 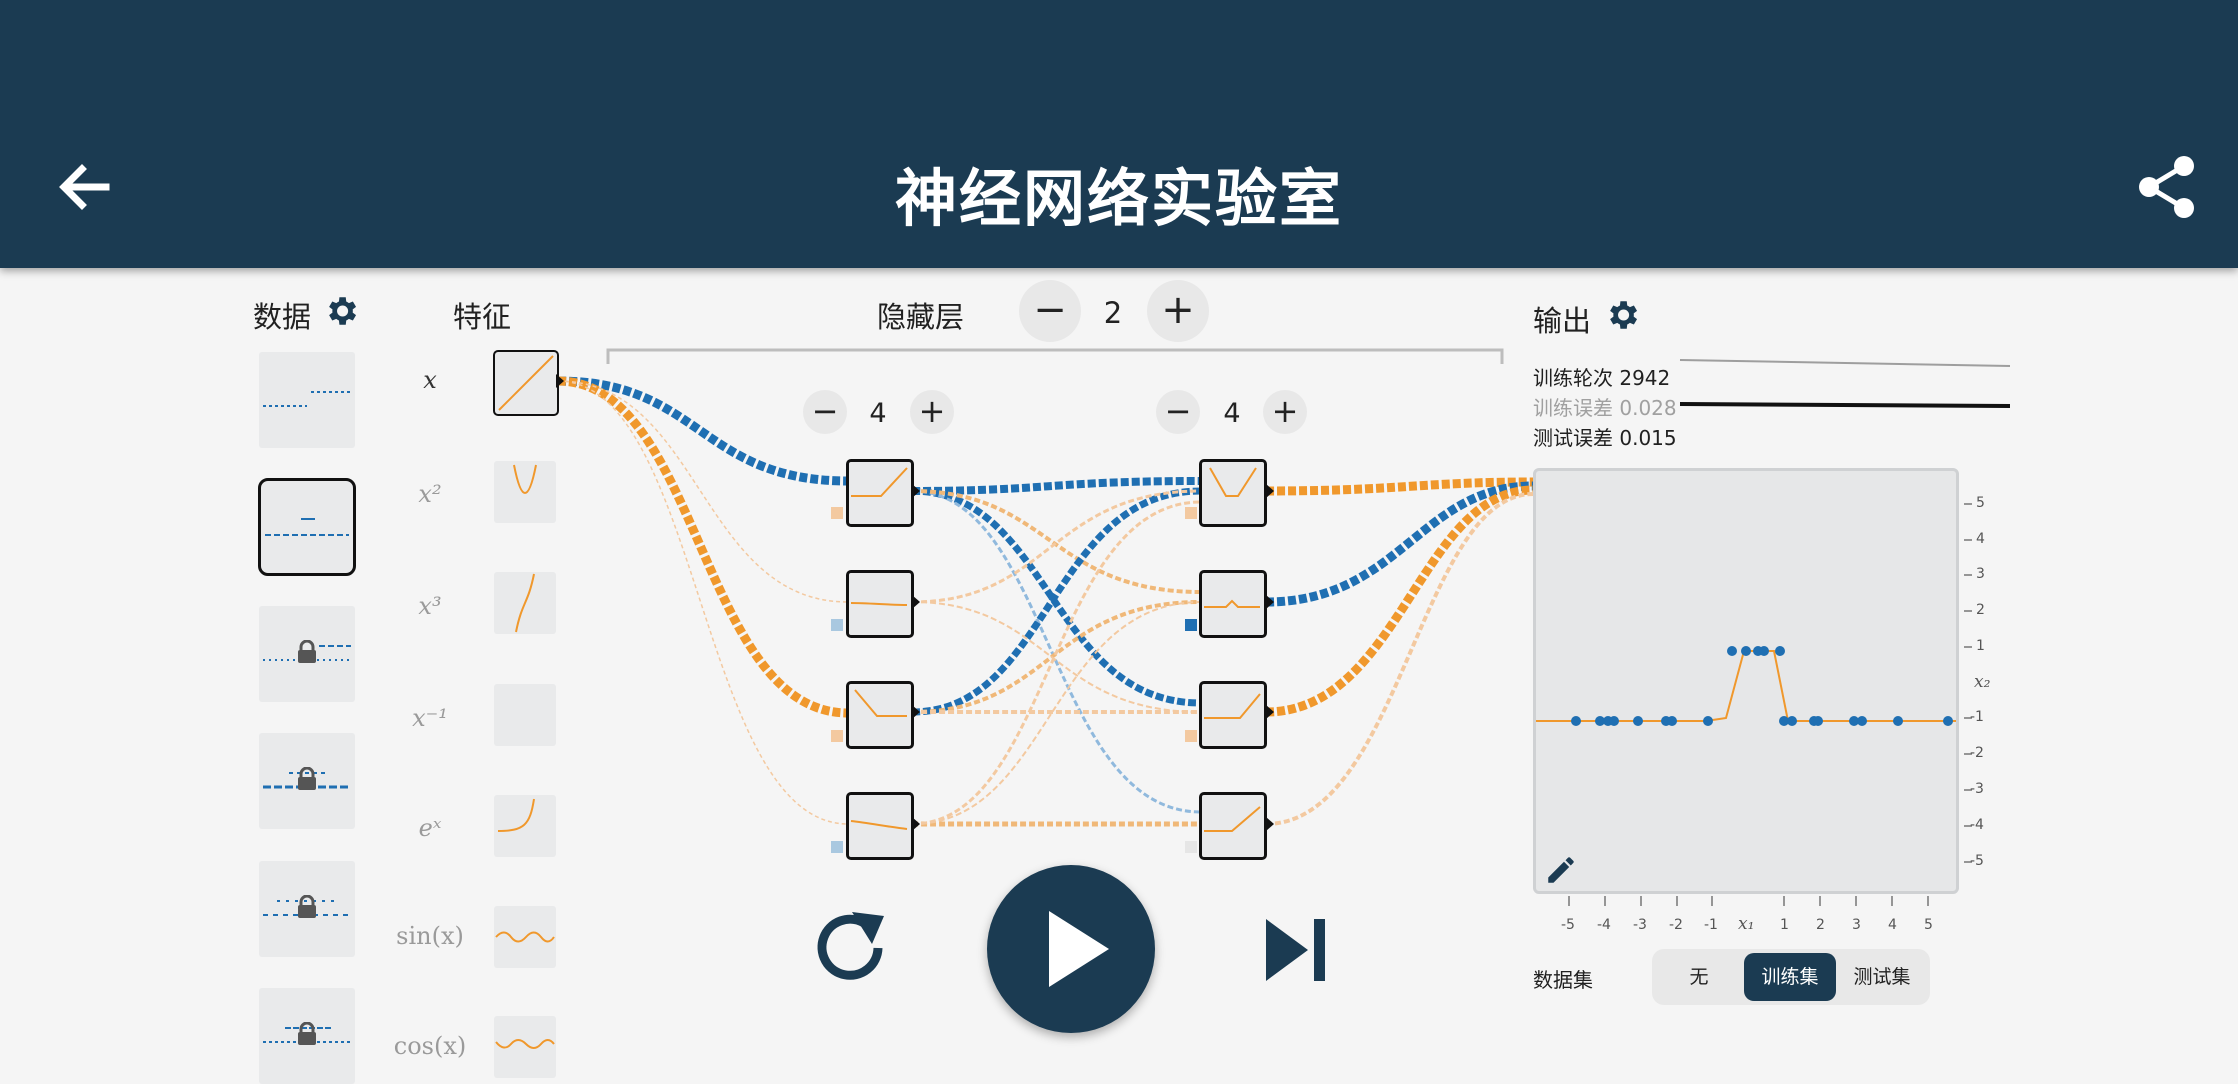 What do you see at coordinates (850, 948) in the screenshot?
I see `reset-icon` at bounding box center [850, 948].